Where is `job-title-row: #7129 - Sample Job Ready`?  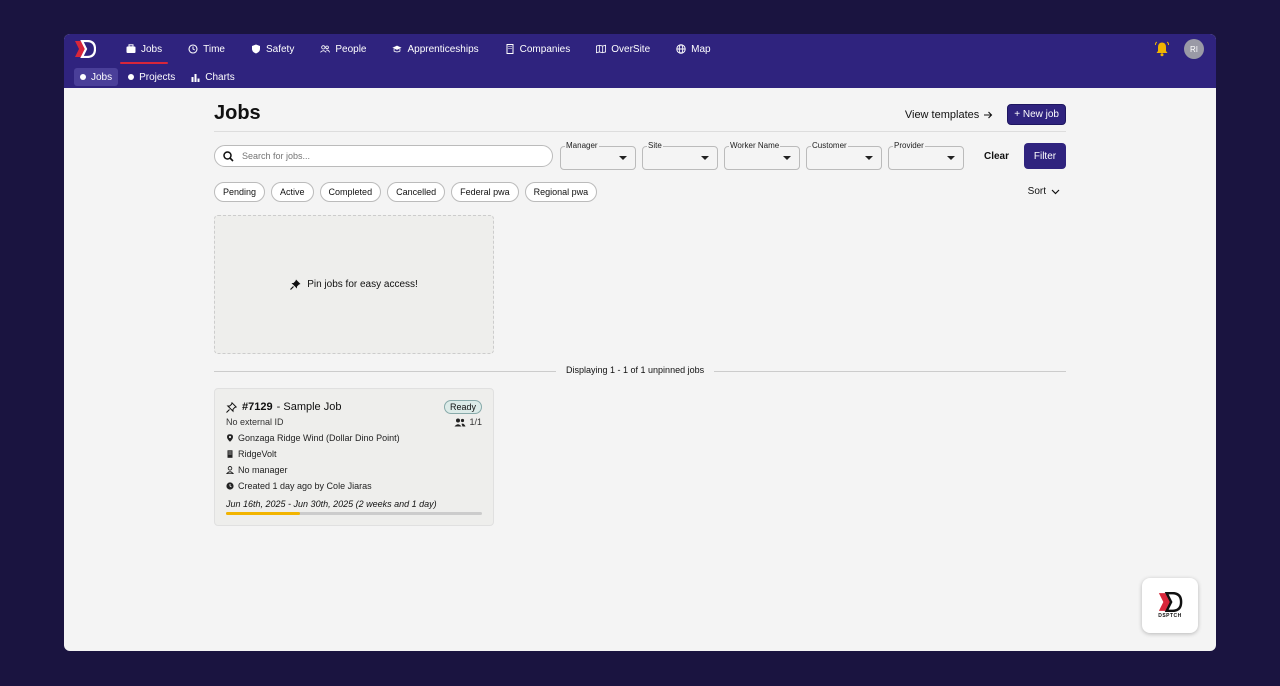
job-title-row: #7129 - Sample Job Ready is located at coordinates (354, 407).